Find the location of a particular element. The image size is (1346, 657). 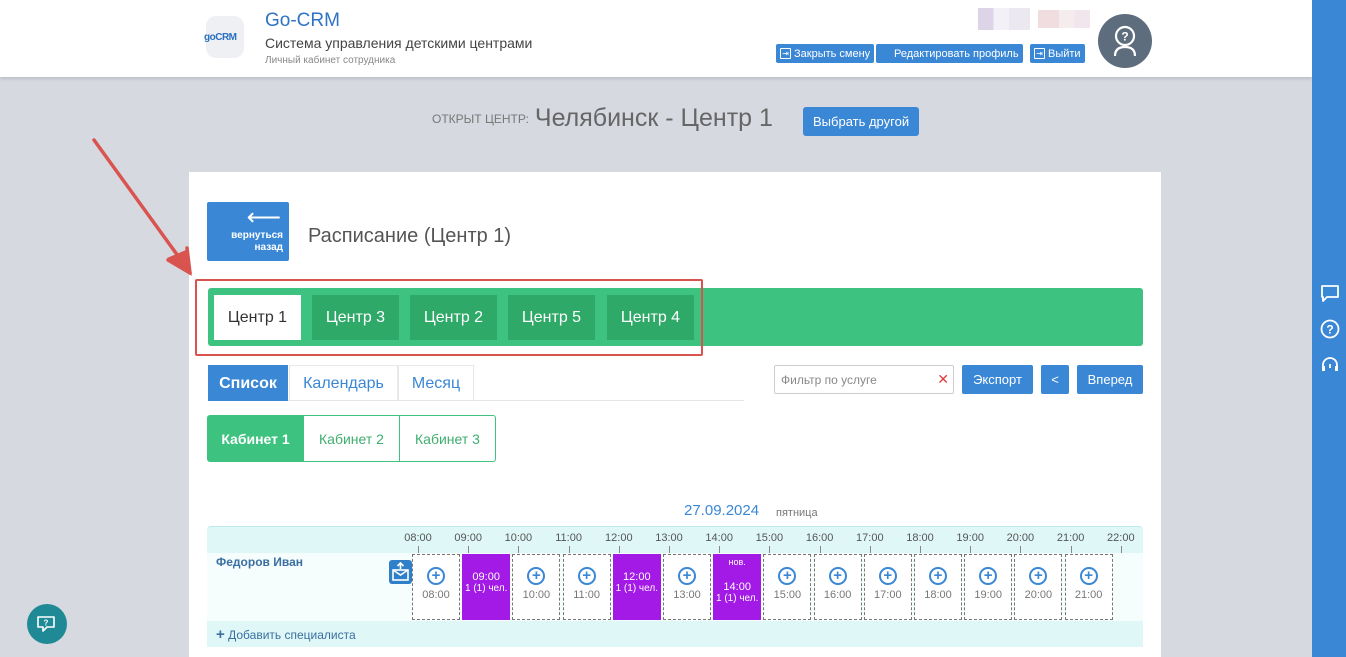

booked-slot: 12:00 1 (1) чел. is located at coordinates (636, 587).